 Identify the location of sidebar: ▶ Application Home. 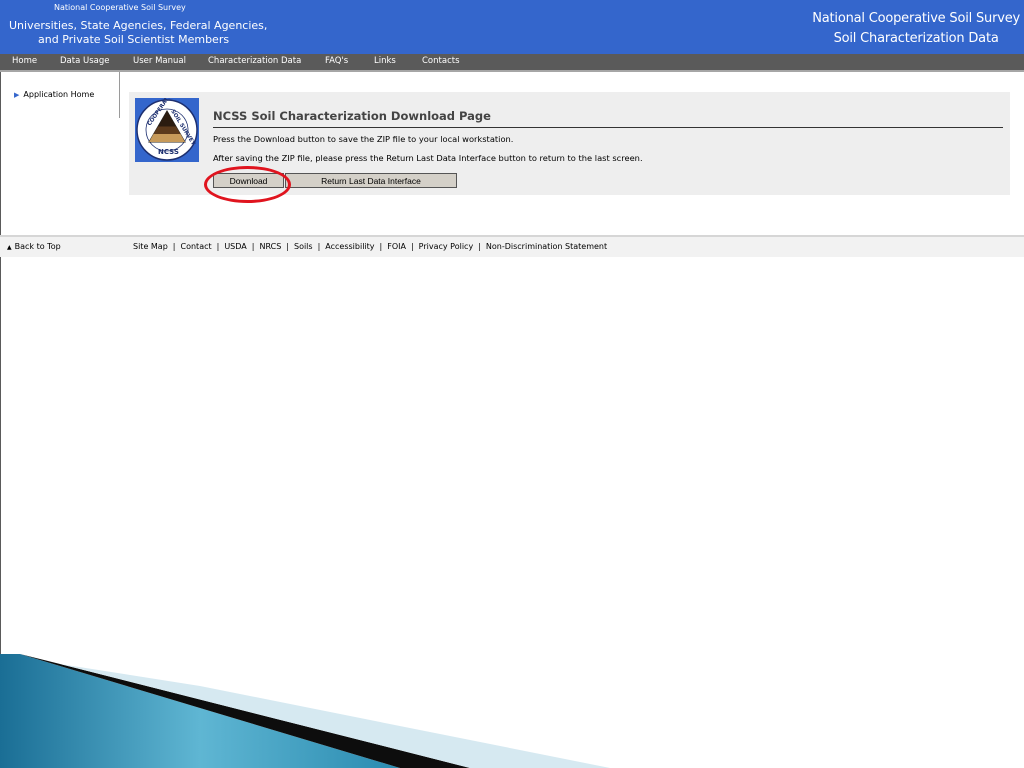
(60, 95).